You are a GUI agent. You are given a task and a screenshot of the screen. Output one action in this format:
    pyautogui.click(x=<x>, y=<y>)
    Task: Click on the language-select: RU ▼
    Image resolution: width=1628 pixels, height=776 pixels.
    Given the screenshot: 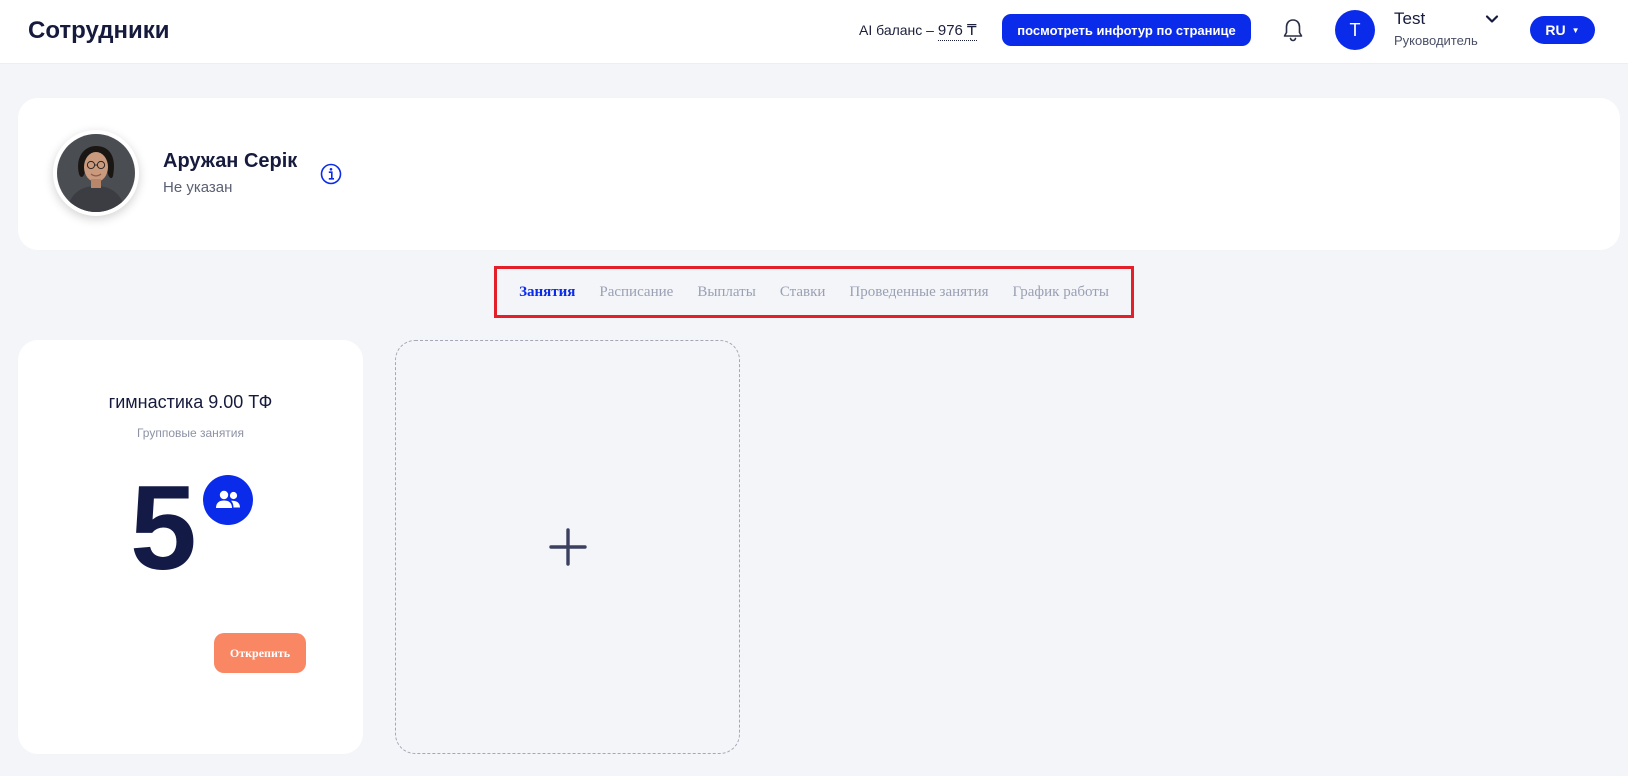 What is the action you would take?
    pyautogui.click(x=1562, y=30)
    